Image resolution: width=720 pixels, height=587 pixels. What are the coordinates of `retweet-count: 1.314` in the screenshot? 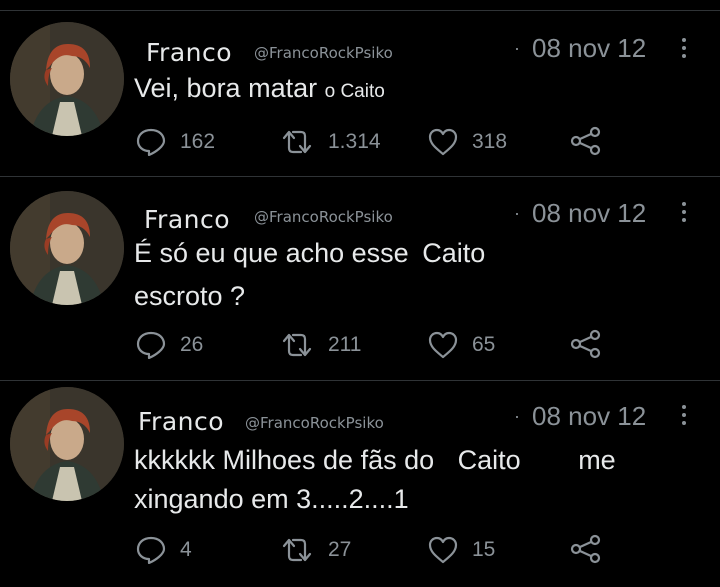 It's located at (354, 141).